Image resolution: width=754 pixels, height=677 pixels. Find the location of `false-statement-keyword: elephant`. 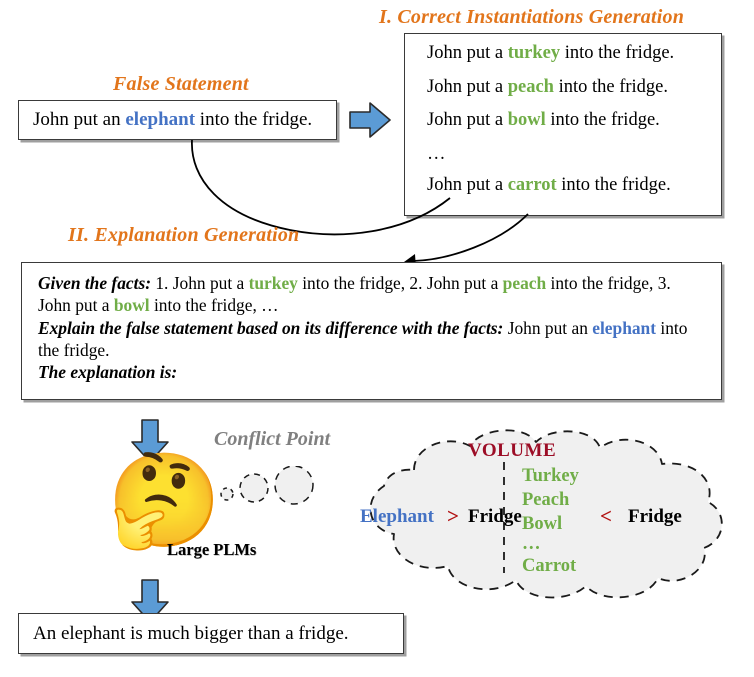

false-statement-keyword: elephant is located at coordinates (160, 119).